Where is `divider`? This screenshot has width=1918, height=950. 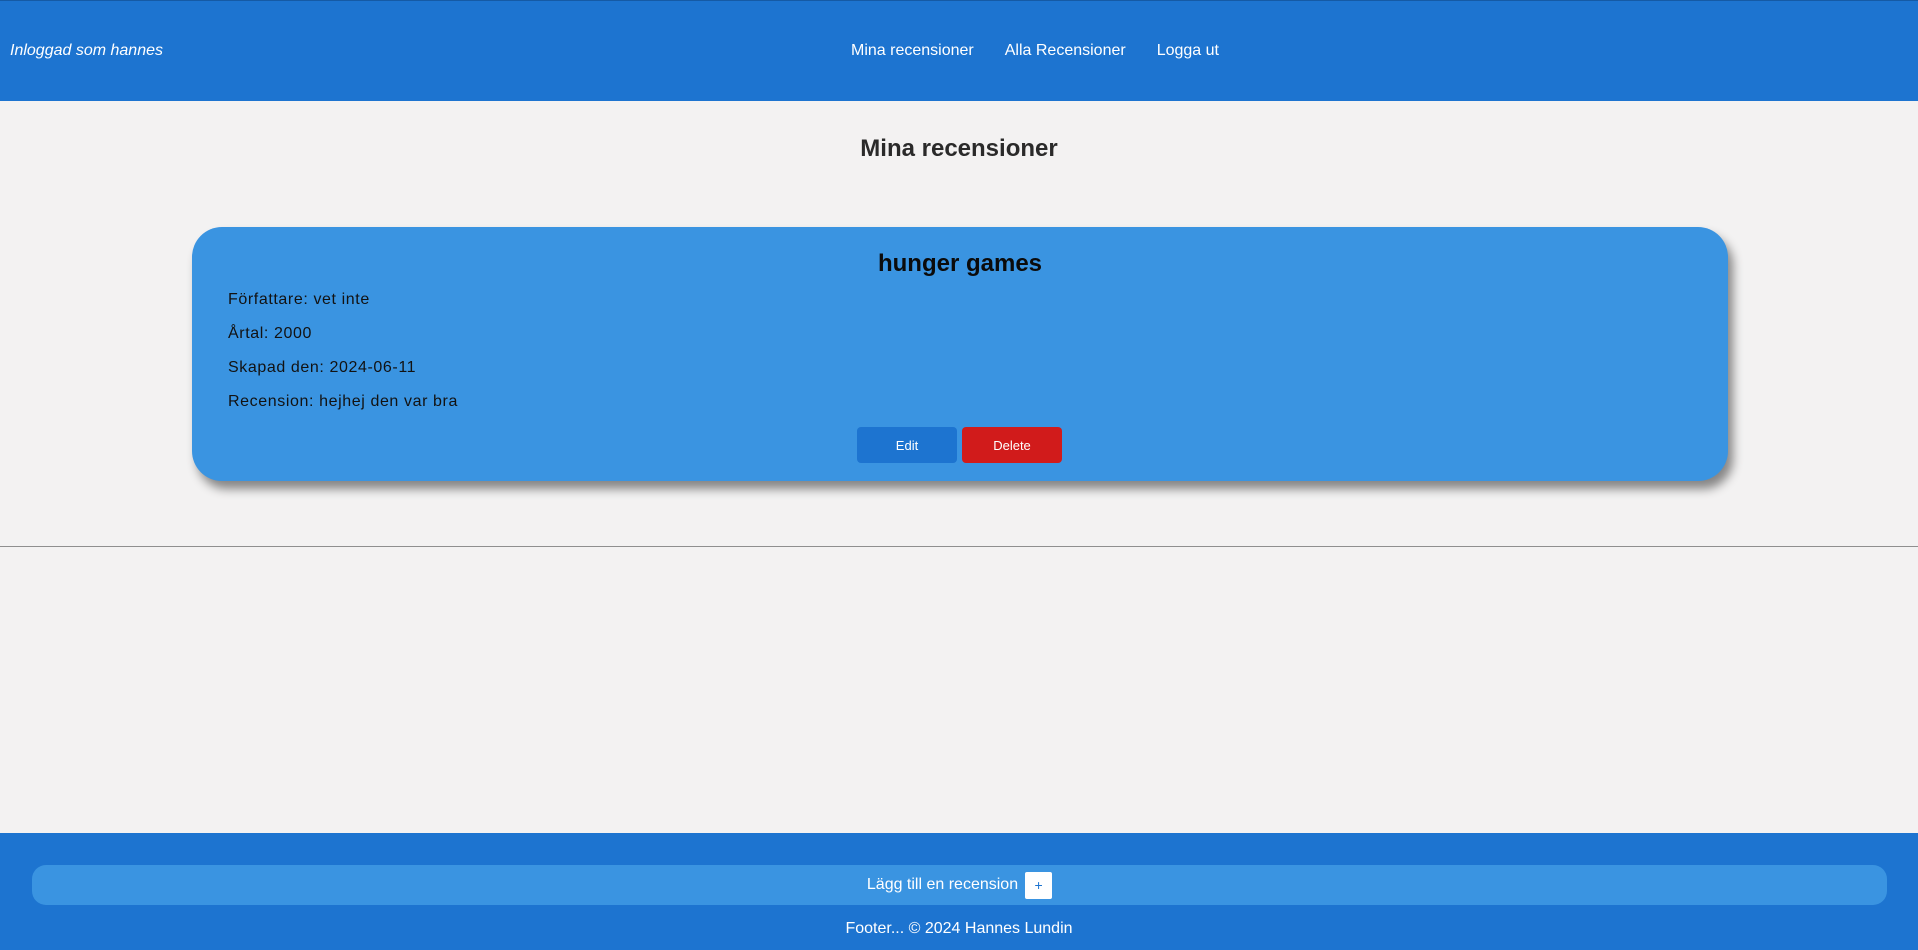
divider is located at coordinates (959, 546).